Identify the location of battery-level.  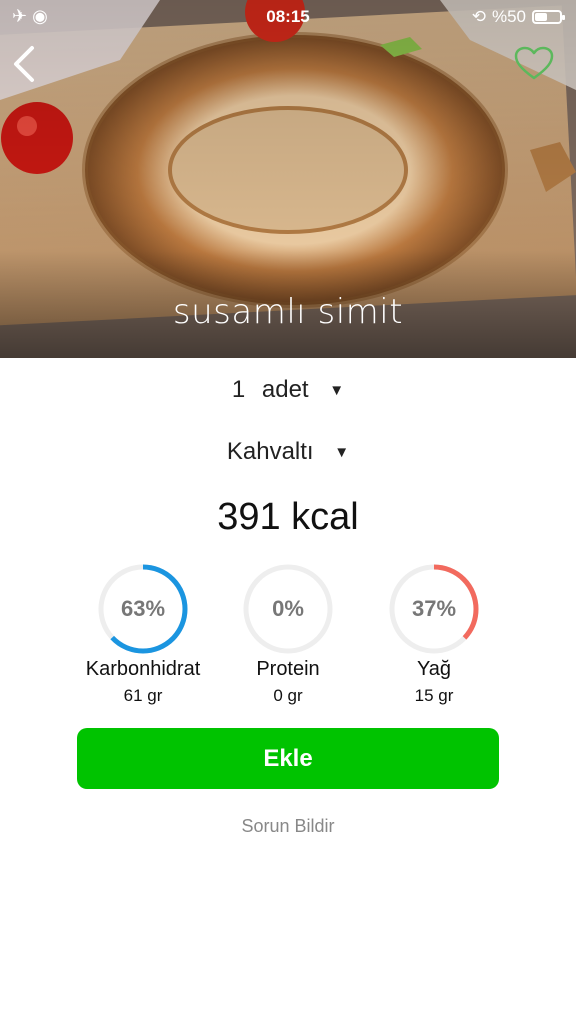
(541, 17).